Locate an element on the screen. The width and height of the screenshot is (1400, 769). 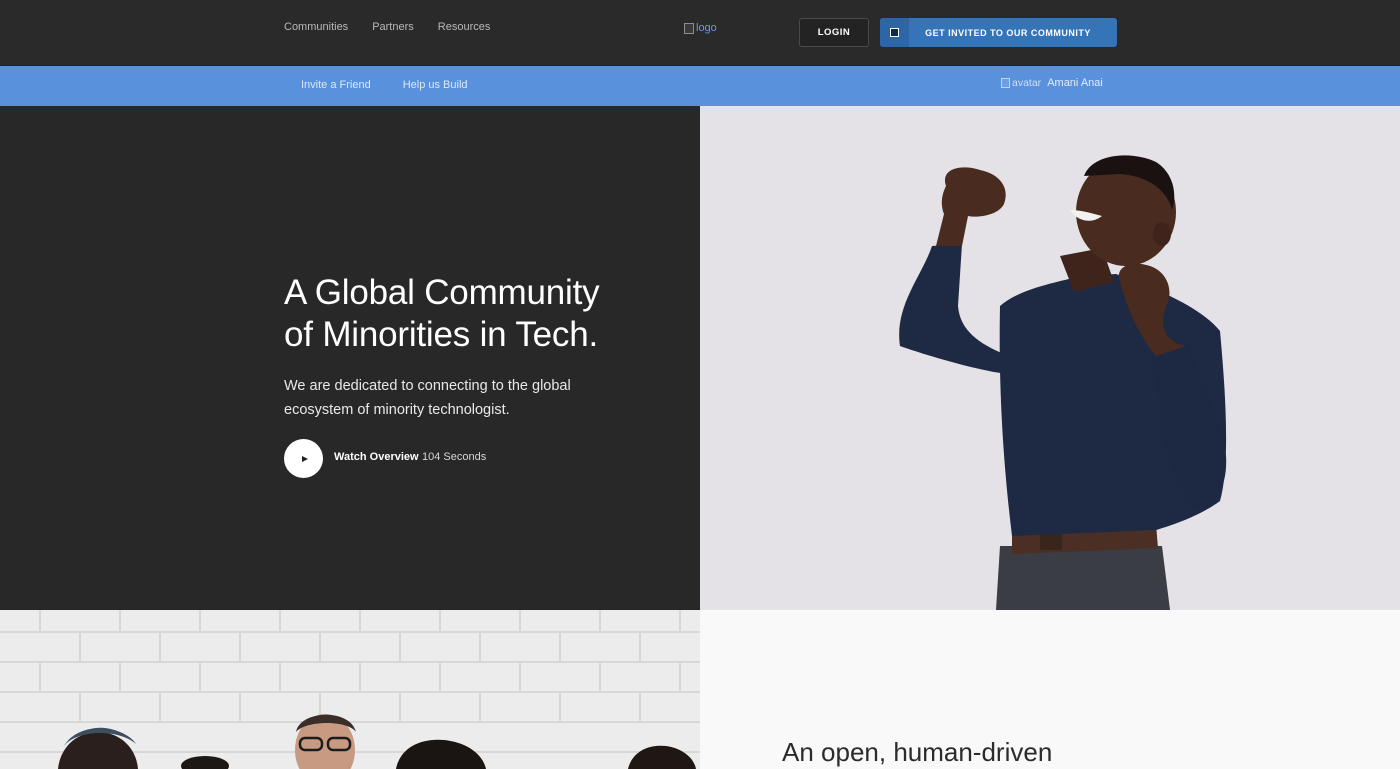
watch-overview-link: Watch Overview is located at coordinates (376, 457).